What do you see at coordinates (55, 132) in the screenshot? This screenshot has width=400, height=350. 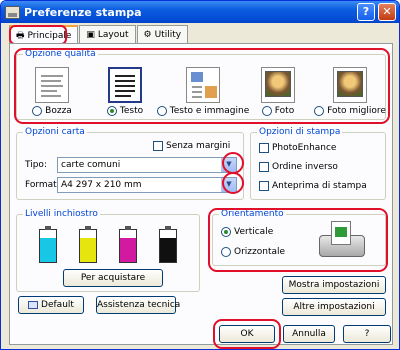 I see `paper-group-title: Opzioni carta` at bounding box center [55, 132].